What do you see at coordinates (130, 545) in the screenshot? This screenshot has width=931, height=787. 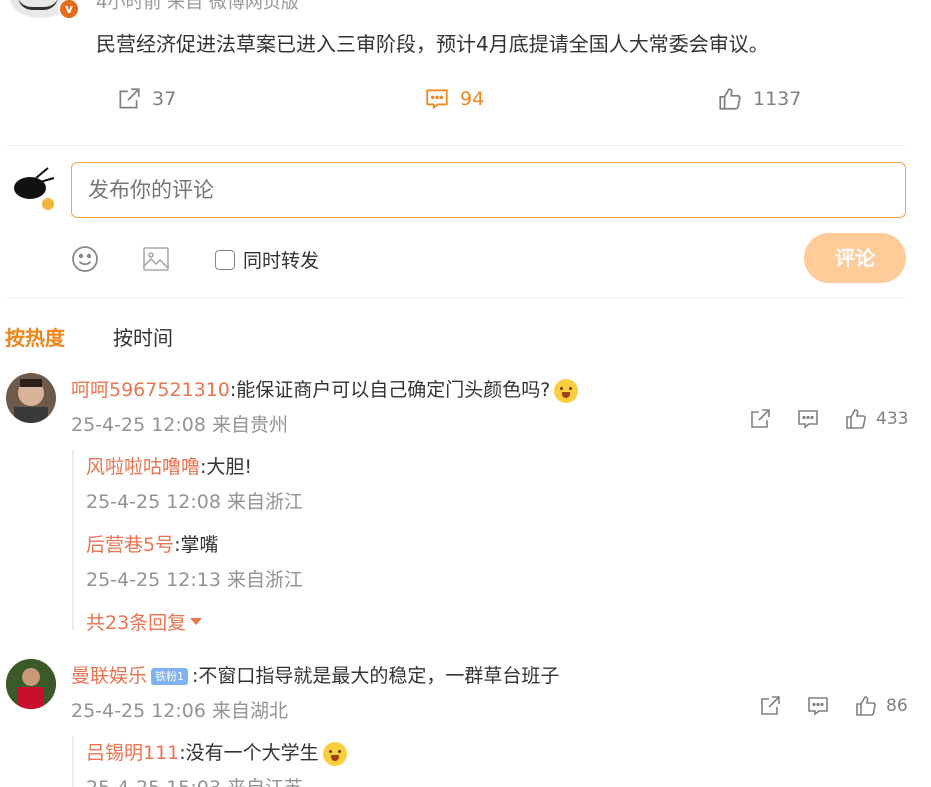 I see `reply-username: 后营巷5号` at bounding box center [130, 545].